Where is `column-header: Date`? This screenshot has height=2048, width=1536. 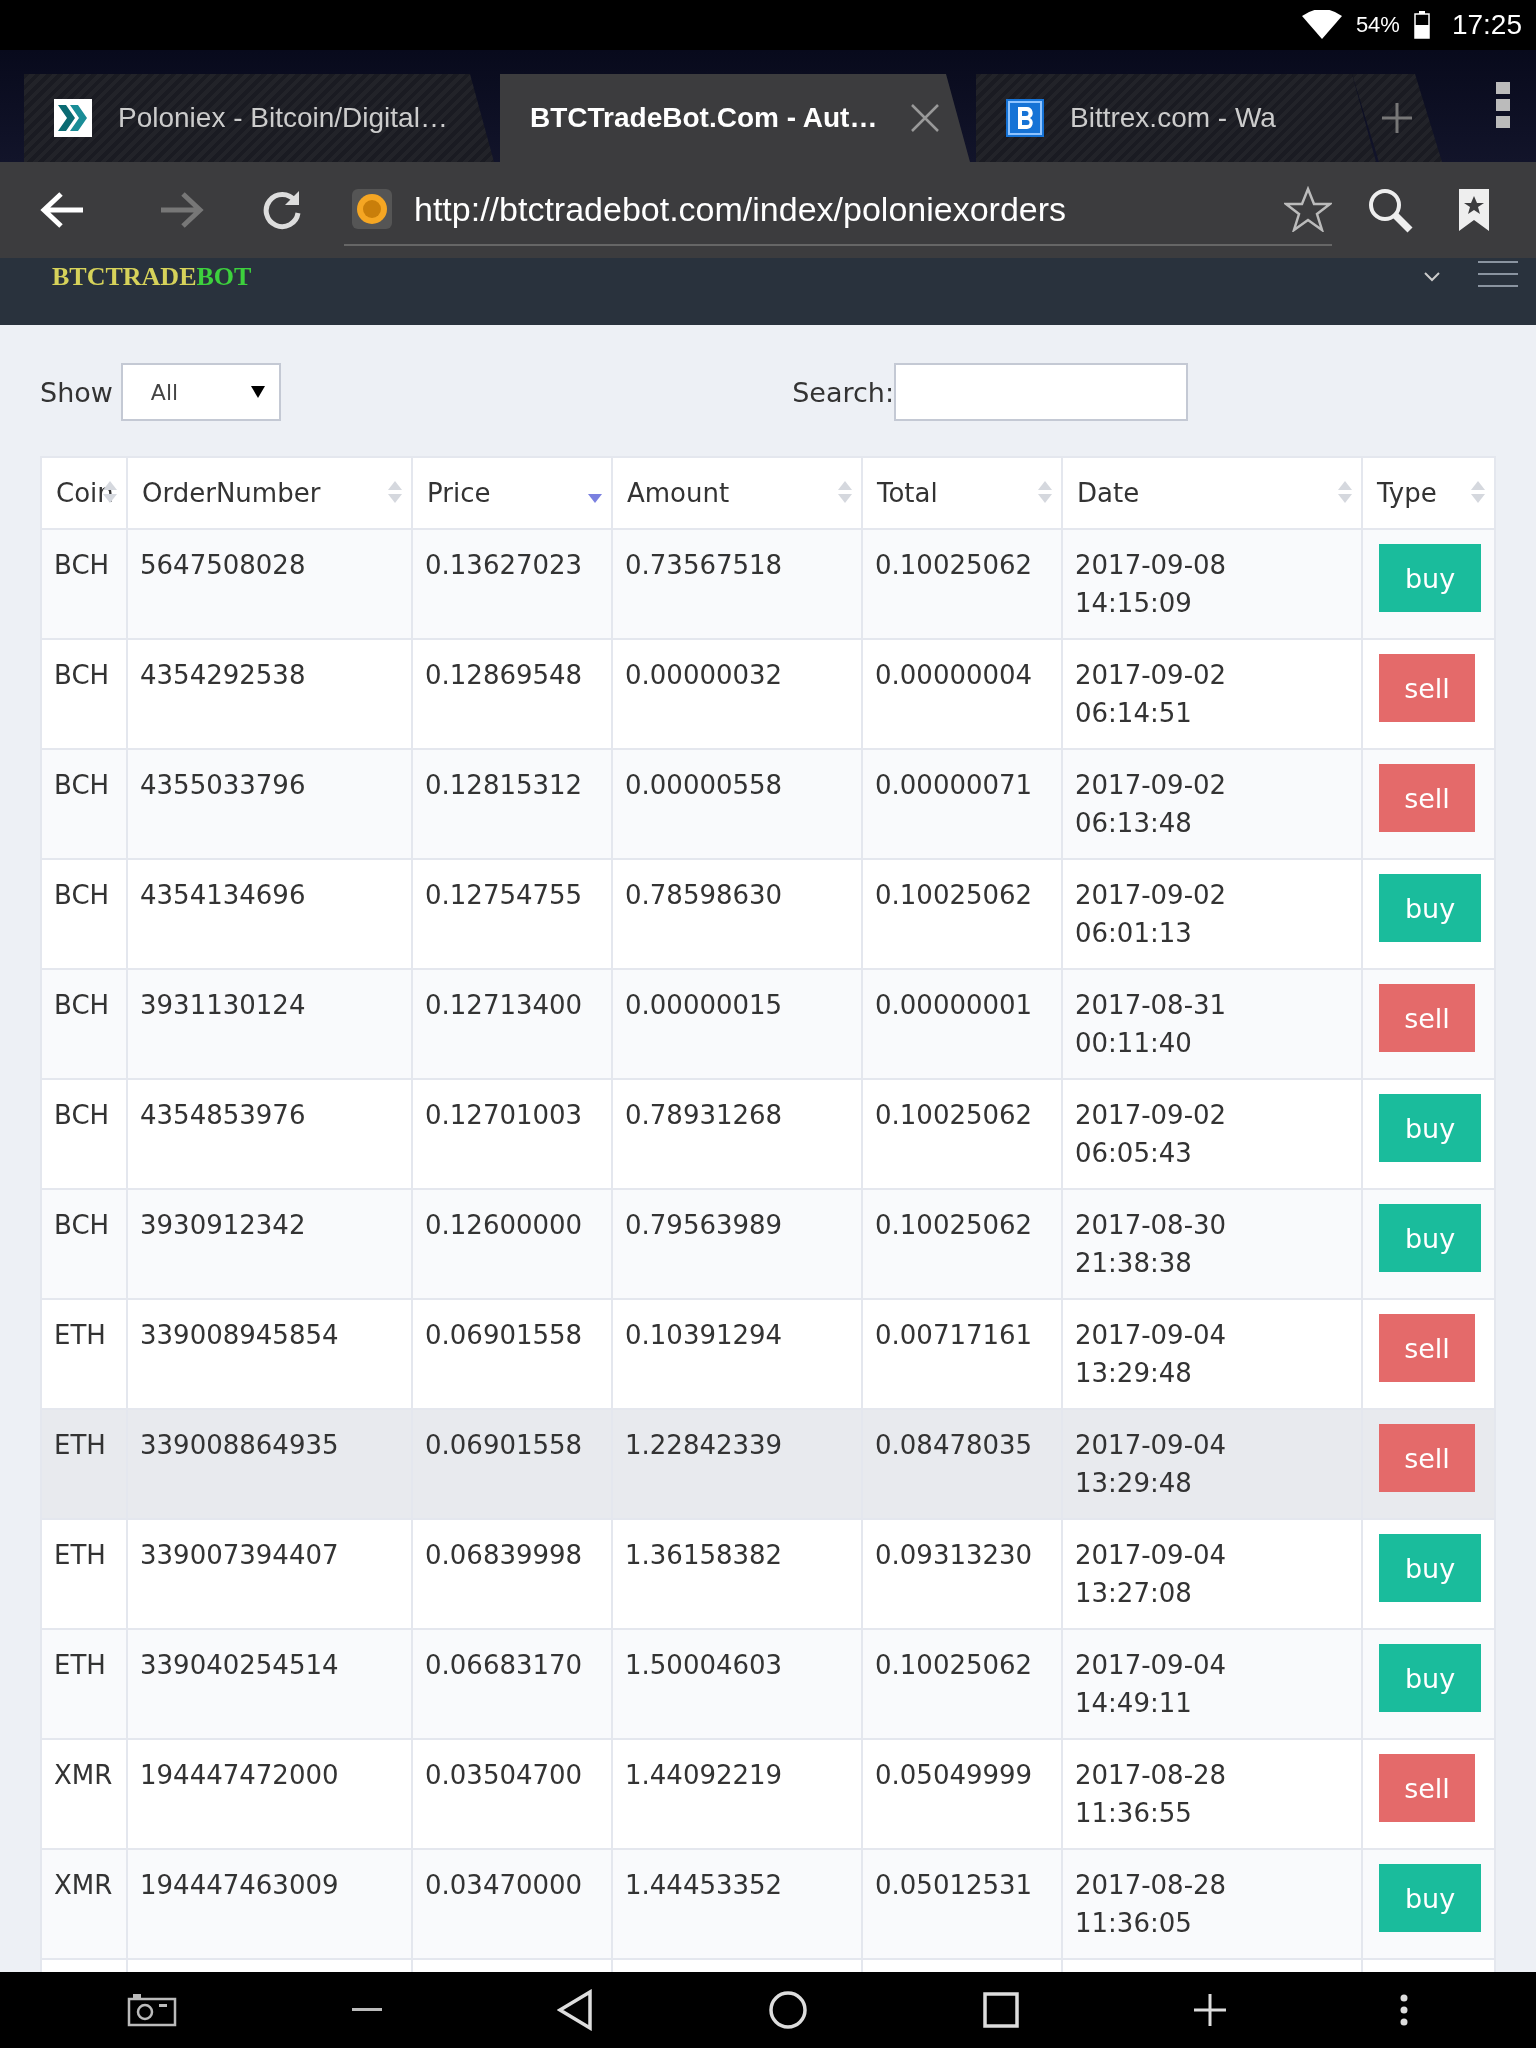
column-header: Date is located at coordinates (1212, 493).